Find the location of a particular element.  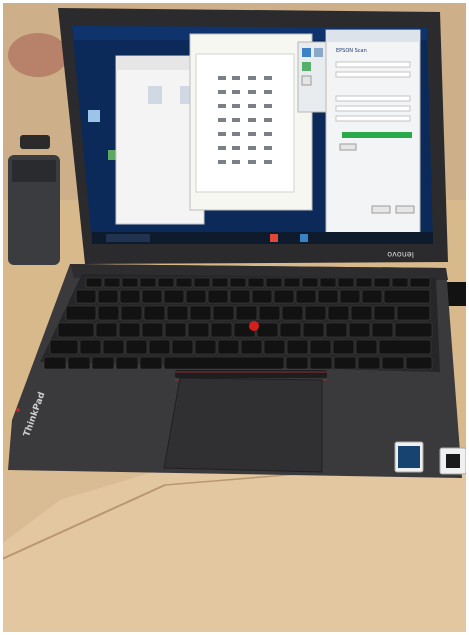

taskbar-app-epson is located at coordinates (304, 238).